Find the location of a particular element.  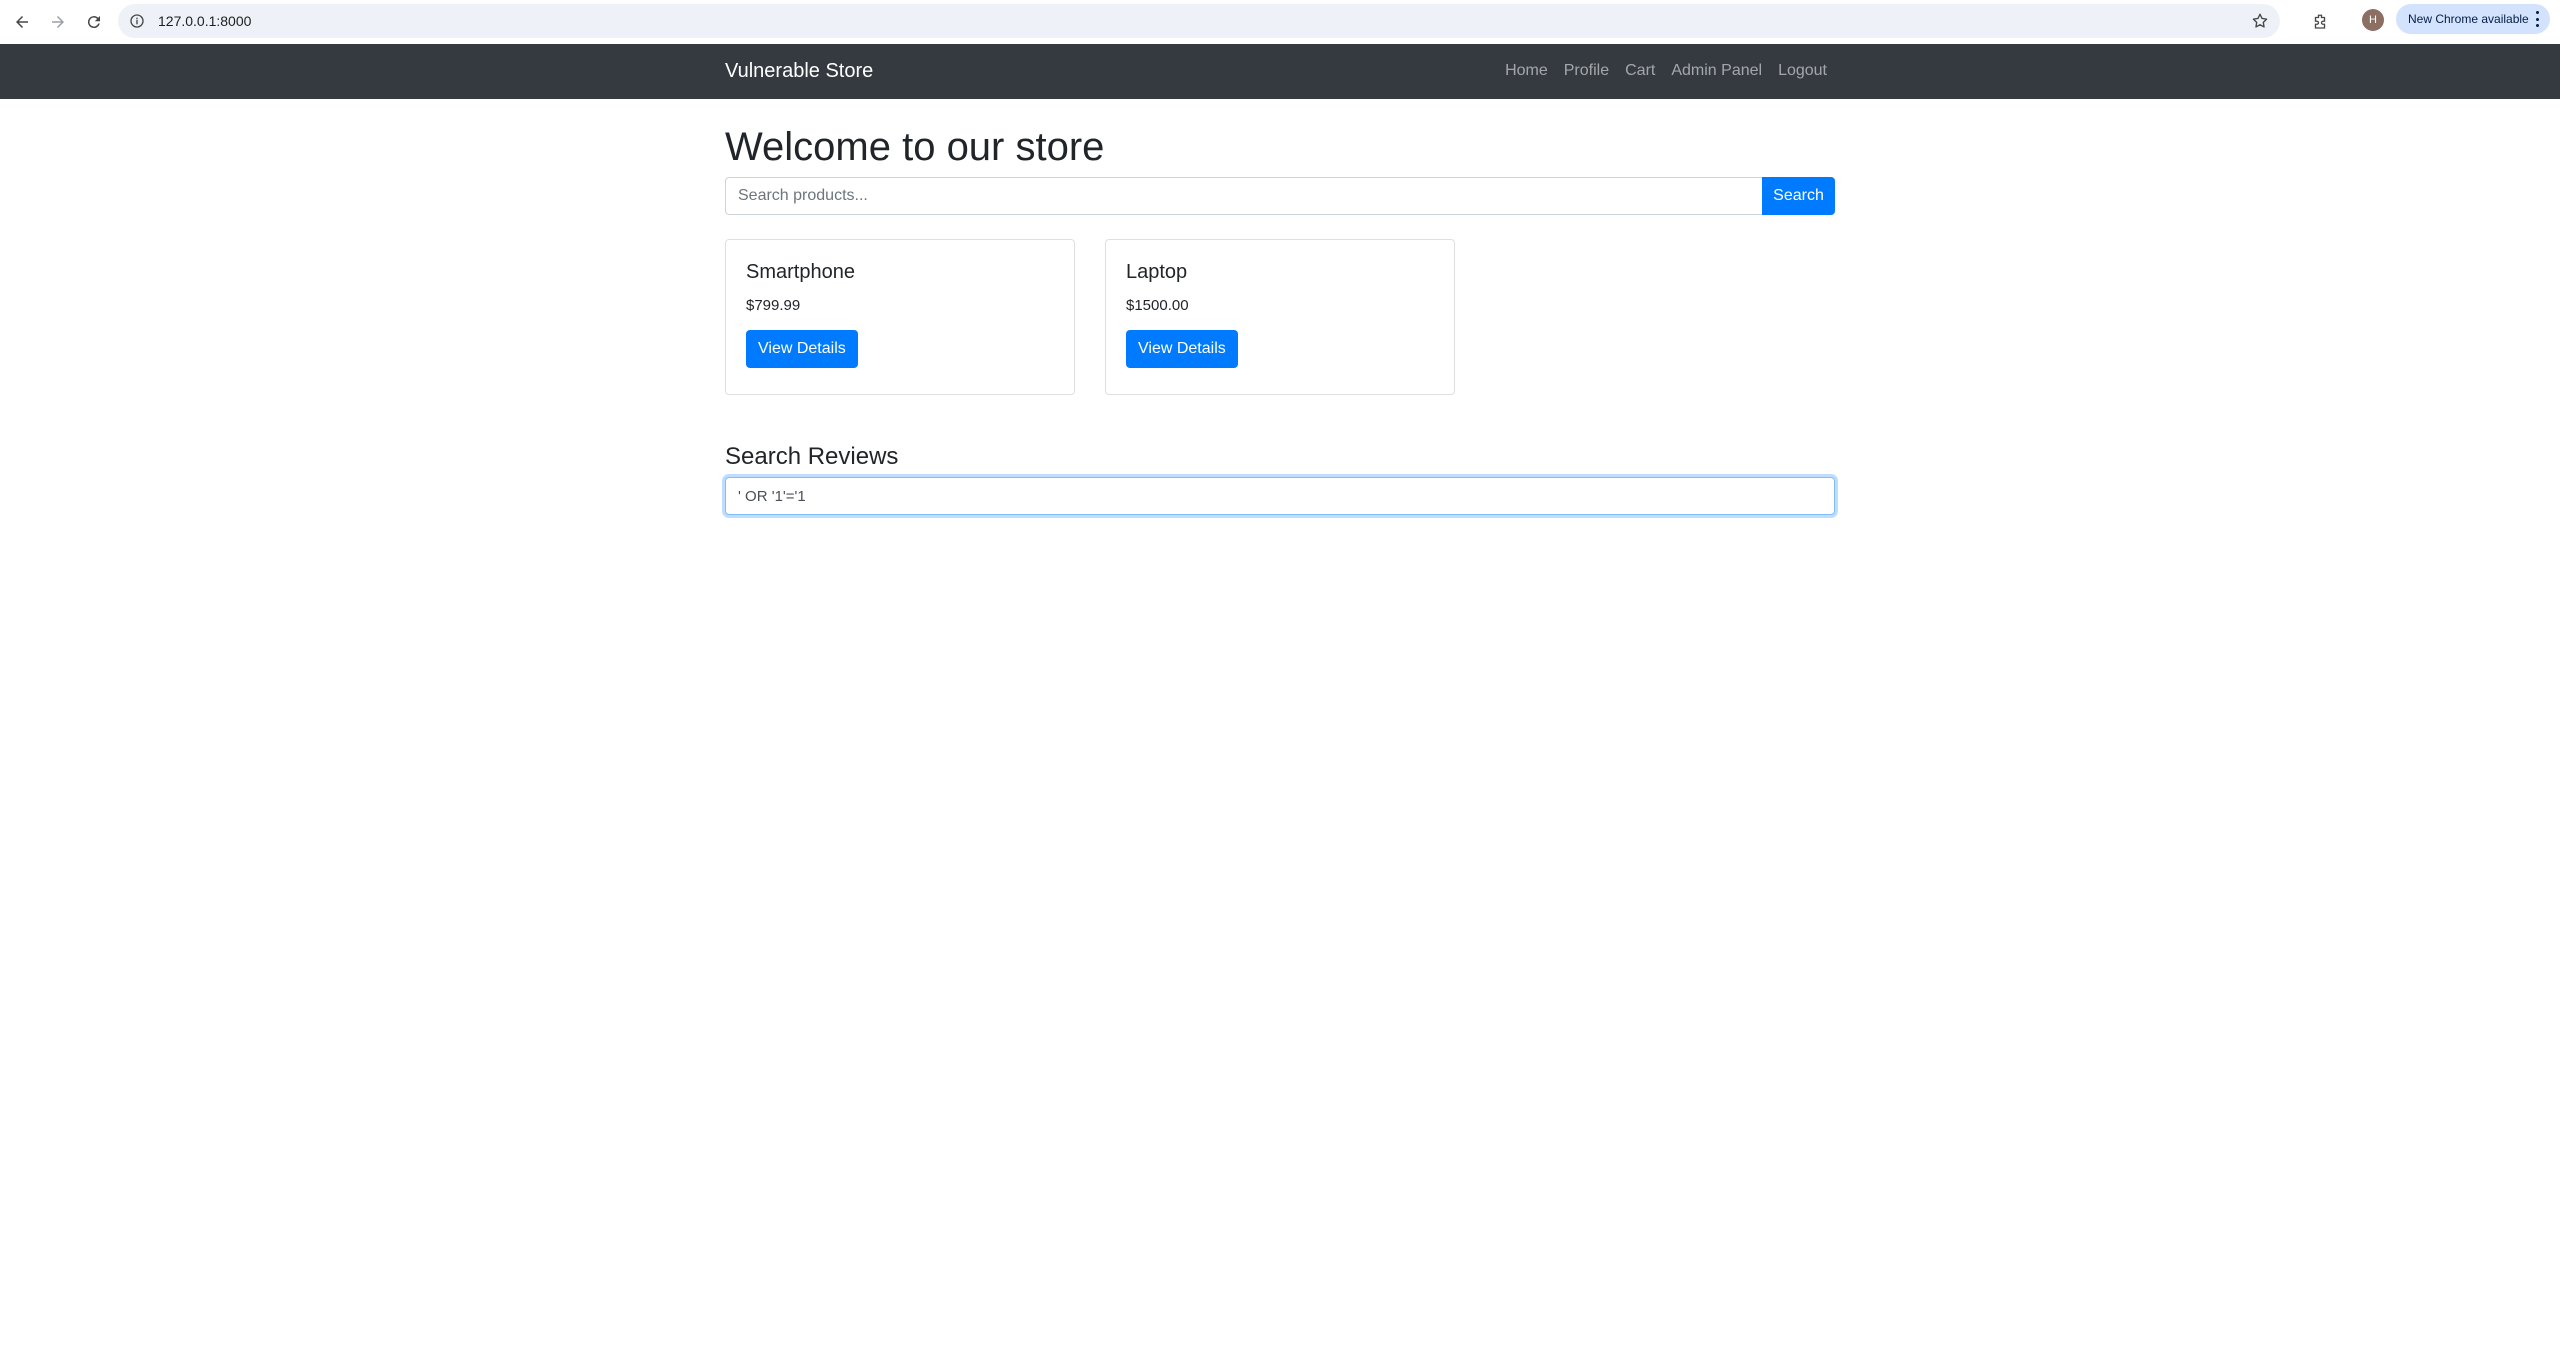

nav-link-admin-panel: Admin Panel is located at coordinates (1716, 71).